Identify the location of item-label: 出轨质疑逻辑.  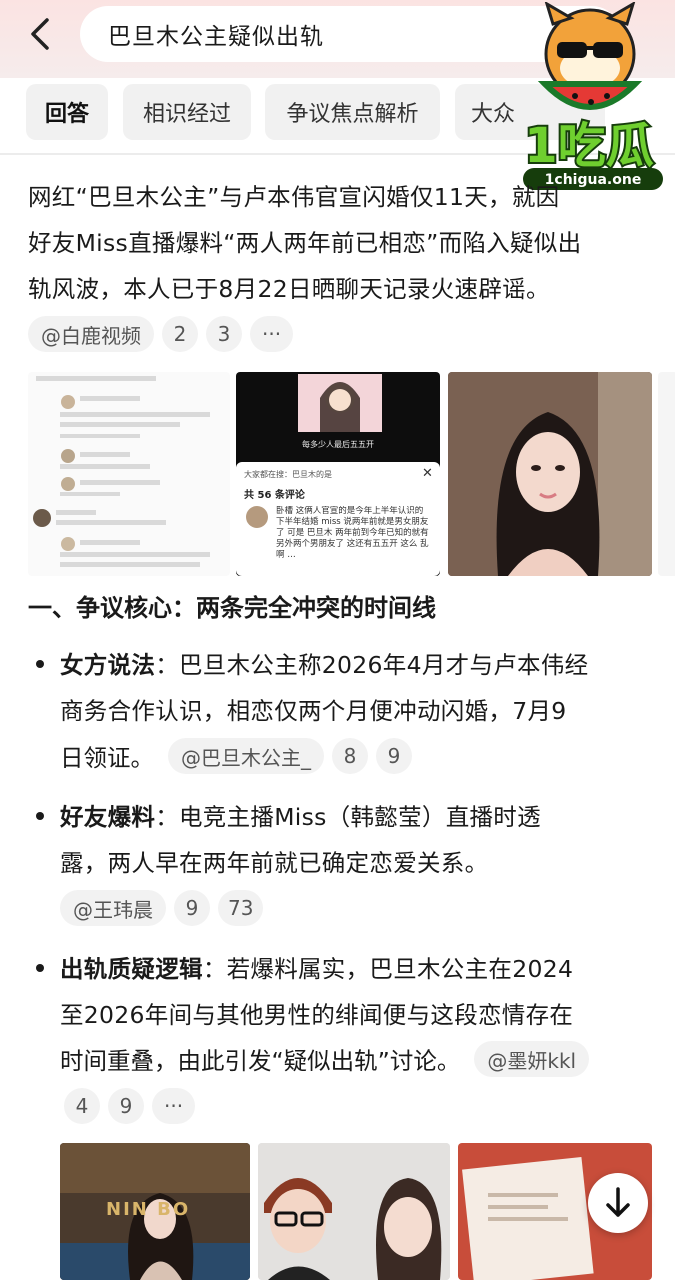
(131, 969).